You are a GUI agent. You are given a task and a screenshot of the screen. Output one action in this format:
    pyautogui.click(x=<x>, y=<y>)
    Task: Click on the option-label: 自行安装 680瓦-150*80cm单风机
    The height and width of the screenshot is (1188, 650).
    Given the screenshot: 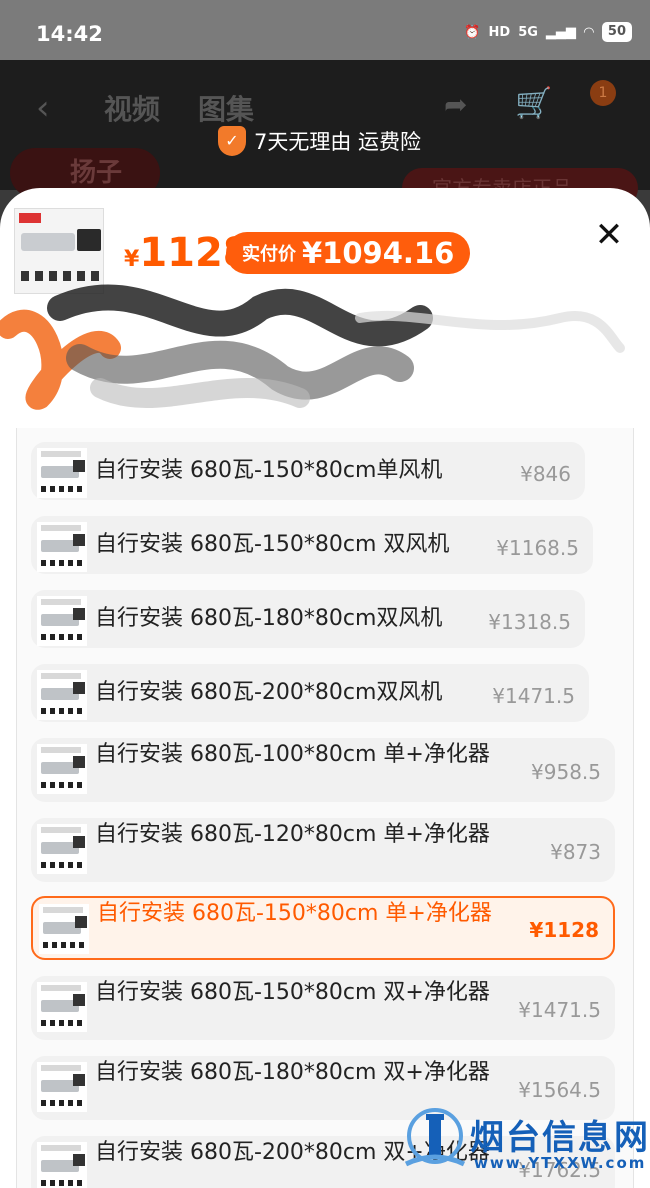 What is the action you would take?
    pyautogui.click(x=269, y=470)
    